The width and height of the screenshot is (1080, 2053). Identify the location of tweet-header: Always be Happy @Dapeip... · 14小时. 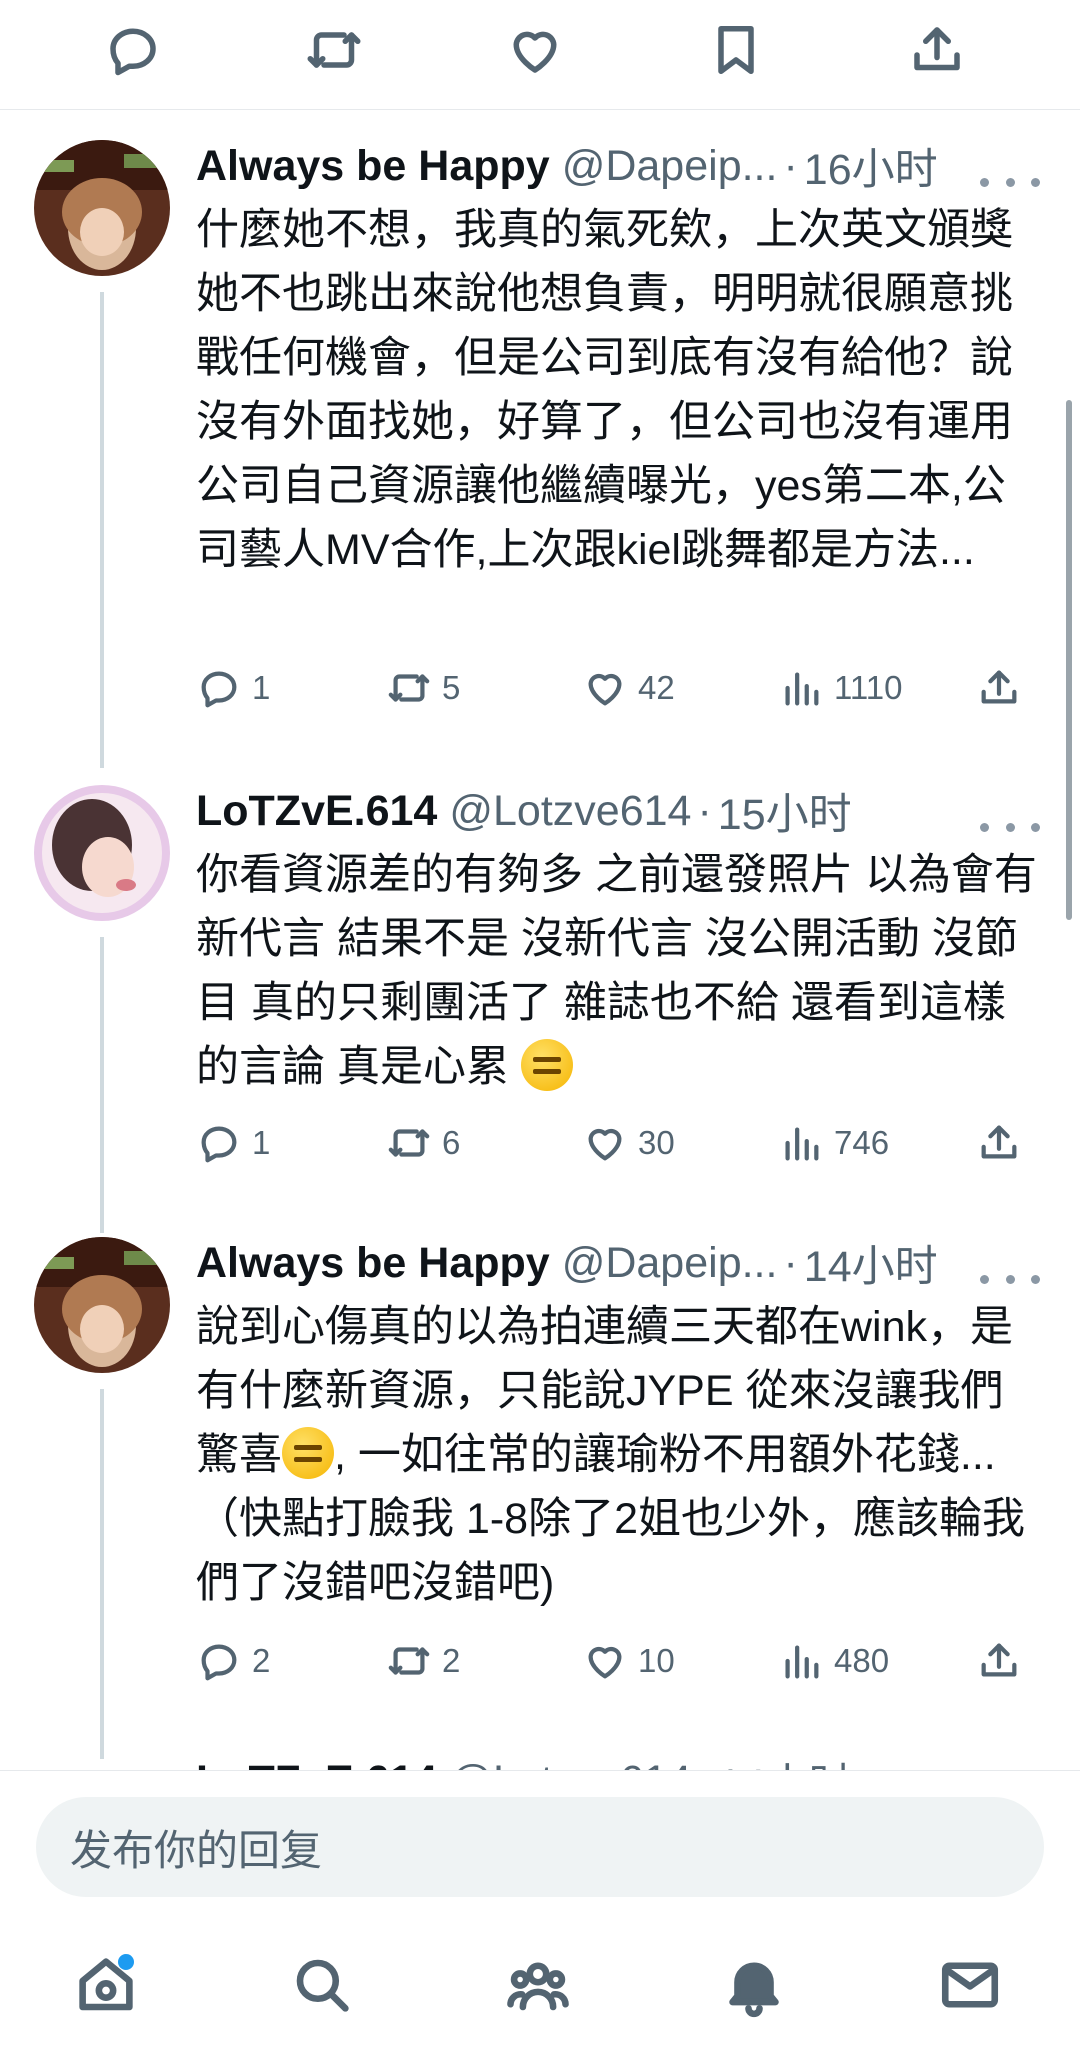
(620, 1263).